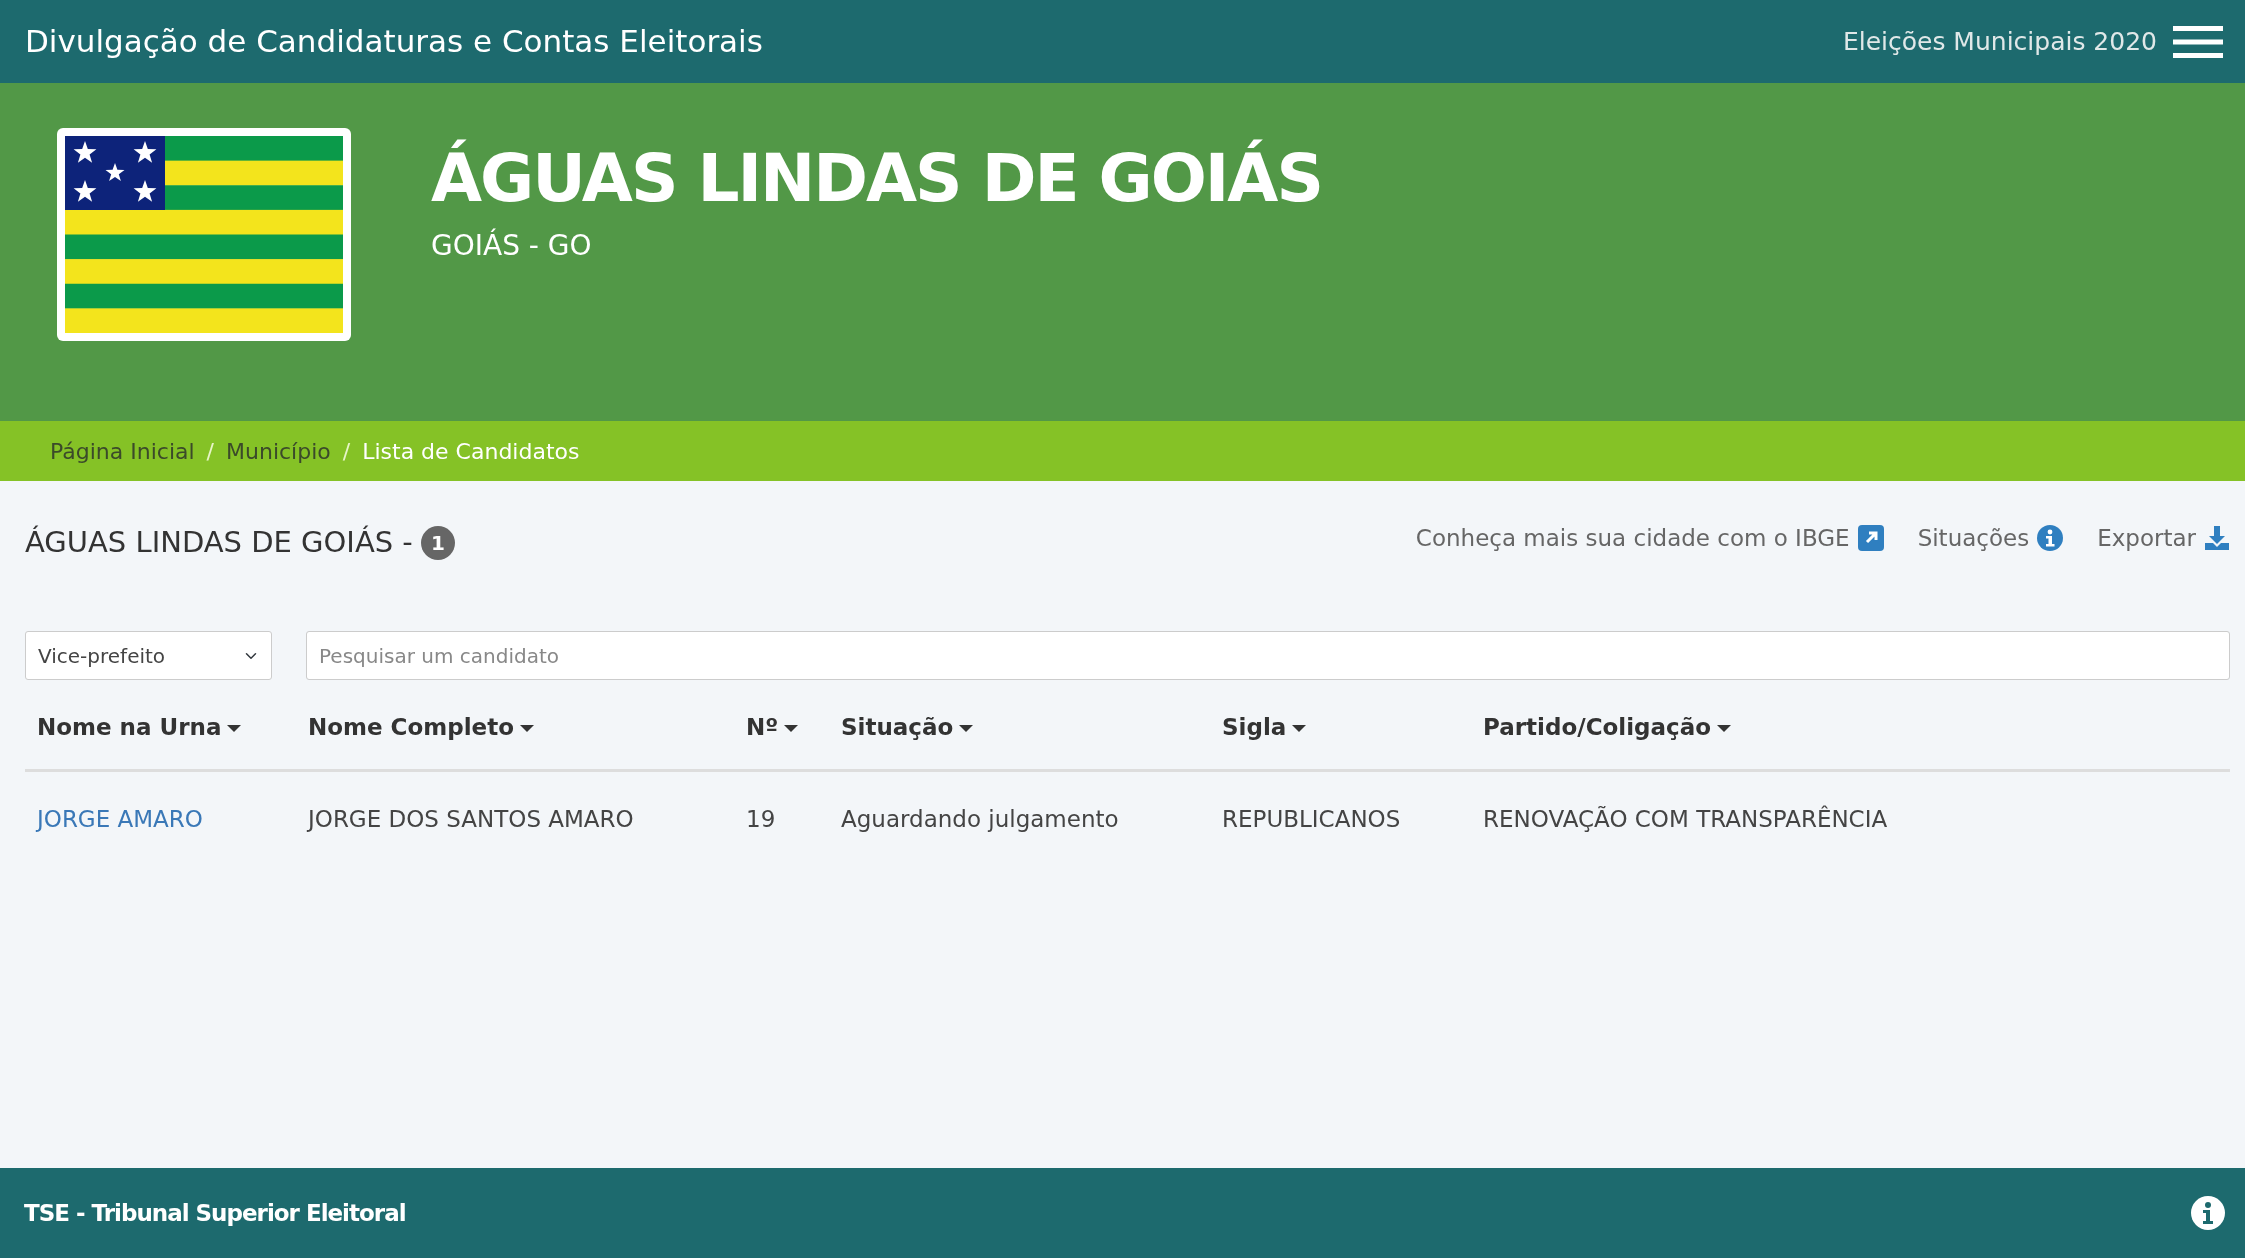  Describe the element at coordinates (1268, 655) in the screenshot. I see `search-field: Pesquisar um candidato` at that location.